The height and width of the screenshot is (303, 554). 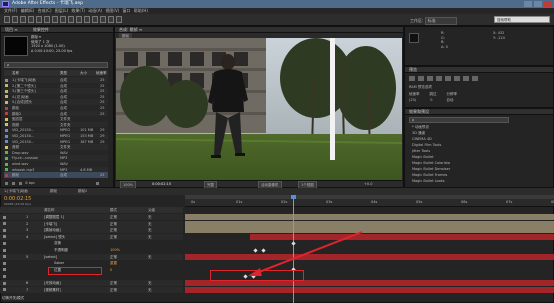 I want to click on layer-duration-bar, so click(x=369, y=289).